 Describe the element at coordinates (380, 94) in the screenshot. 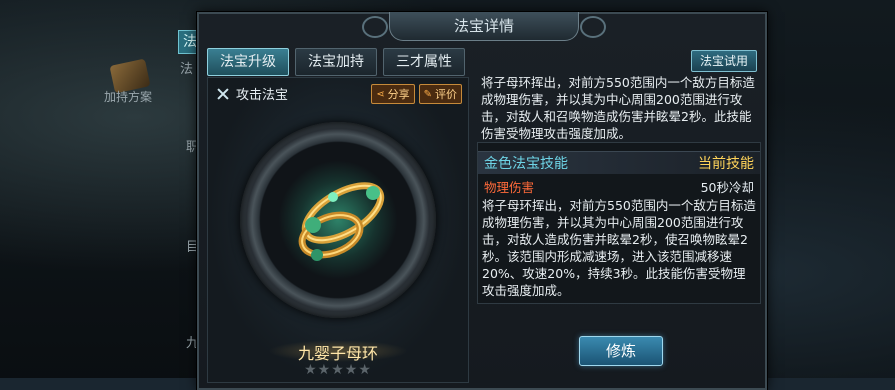

I see `share-icon: ⋖` at that location.